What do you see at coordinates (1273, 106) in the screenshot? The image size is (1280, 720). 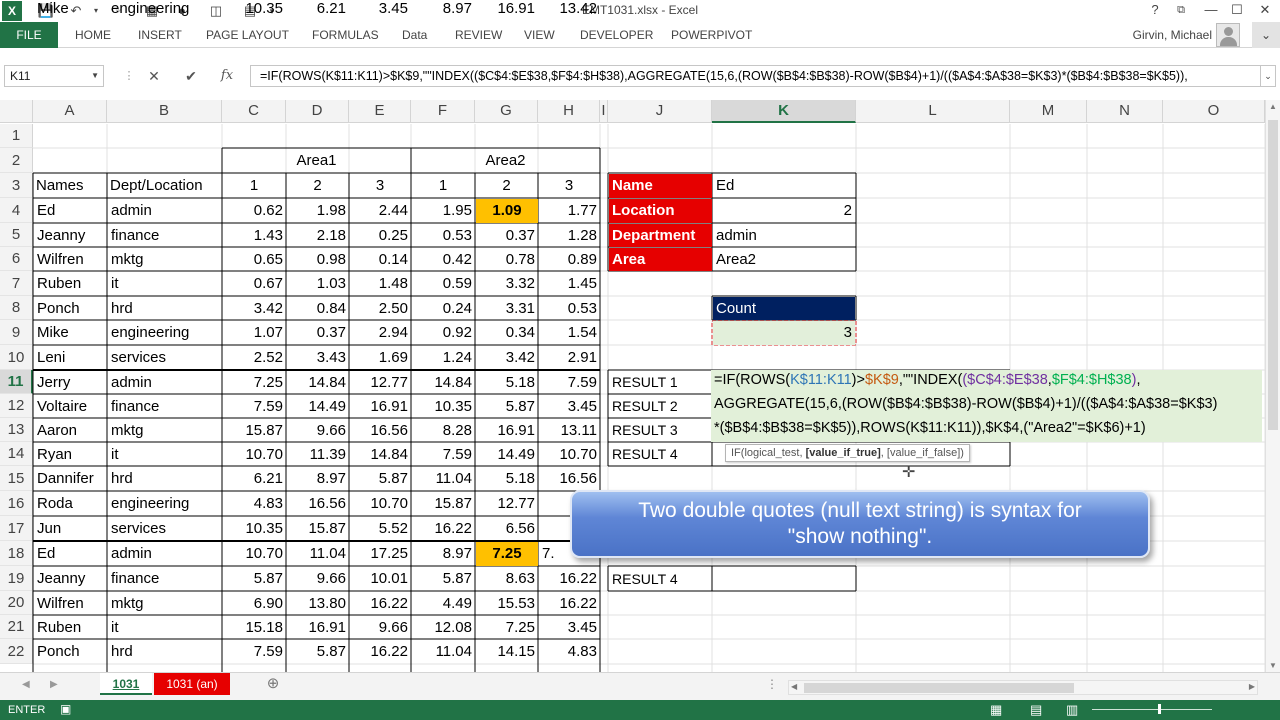 I see `scroll-up-icon: ▲` at bounding box center [1273, 106].